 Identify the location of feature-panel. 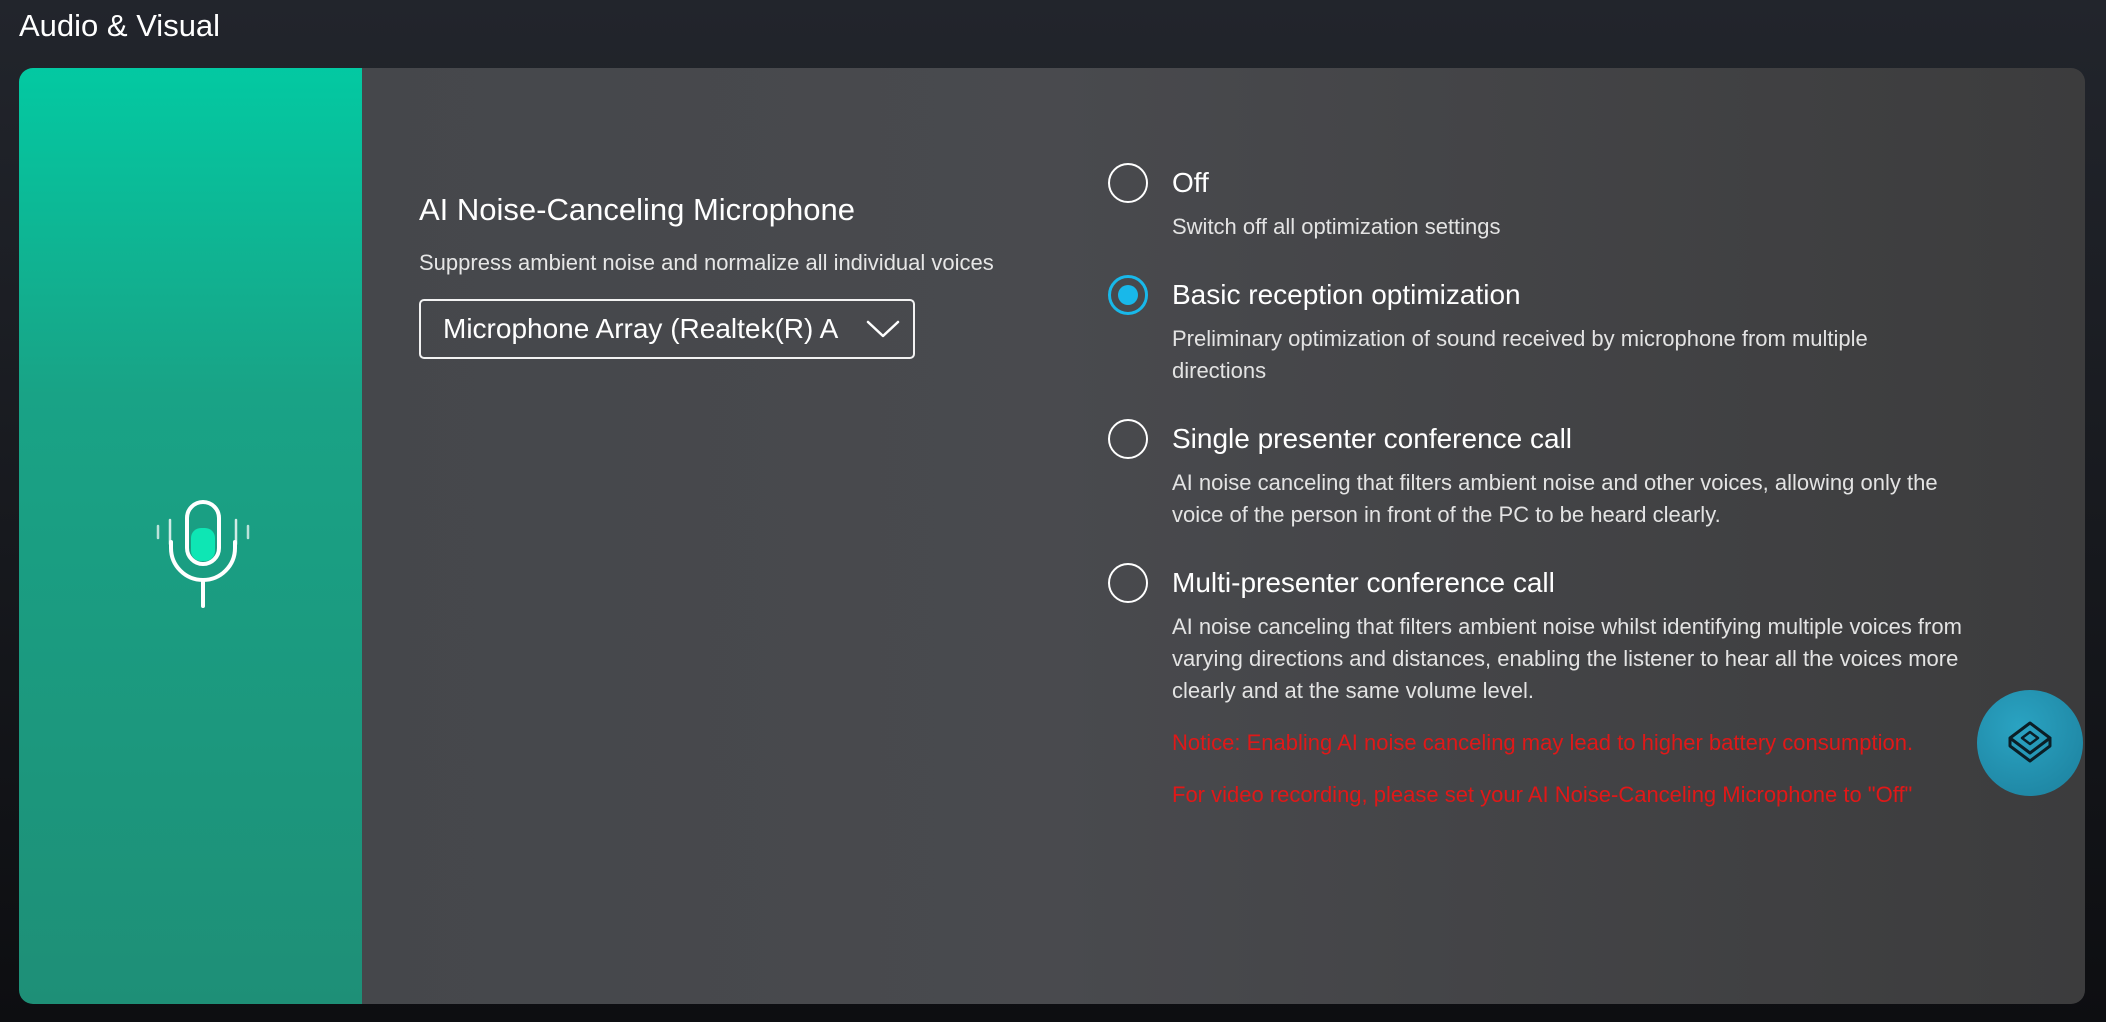
(190, 536).